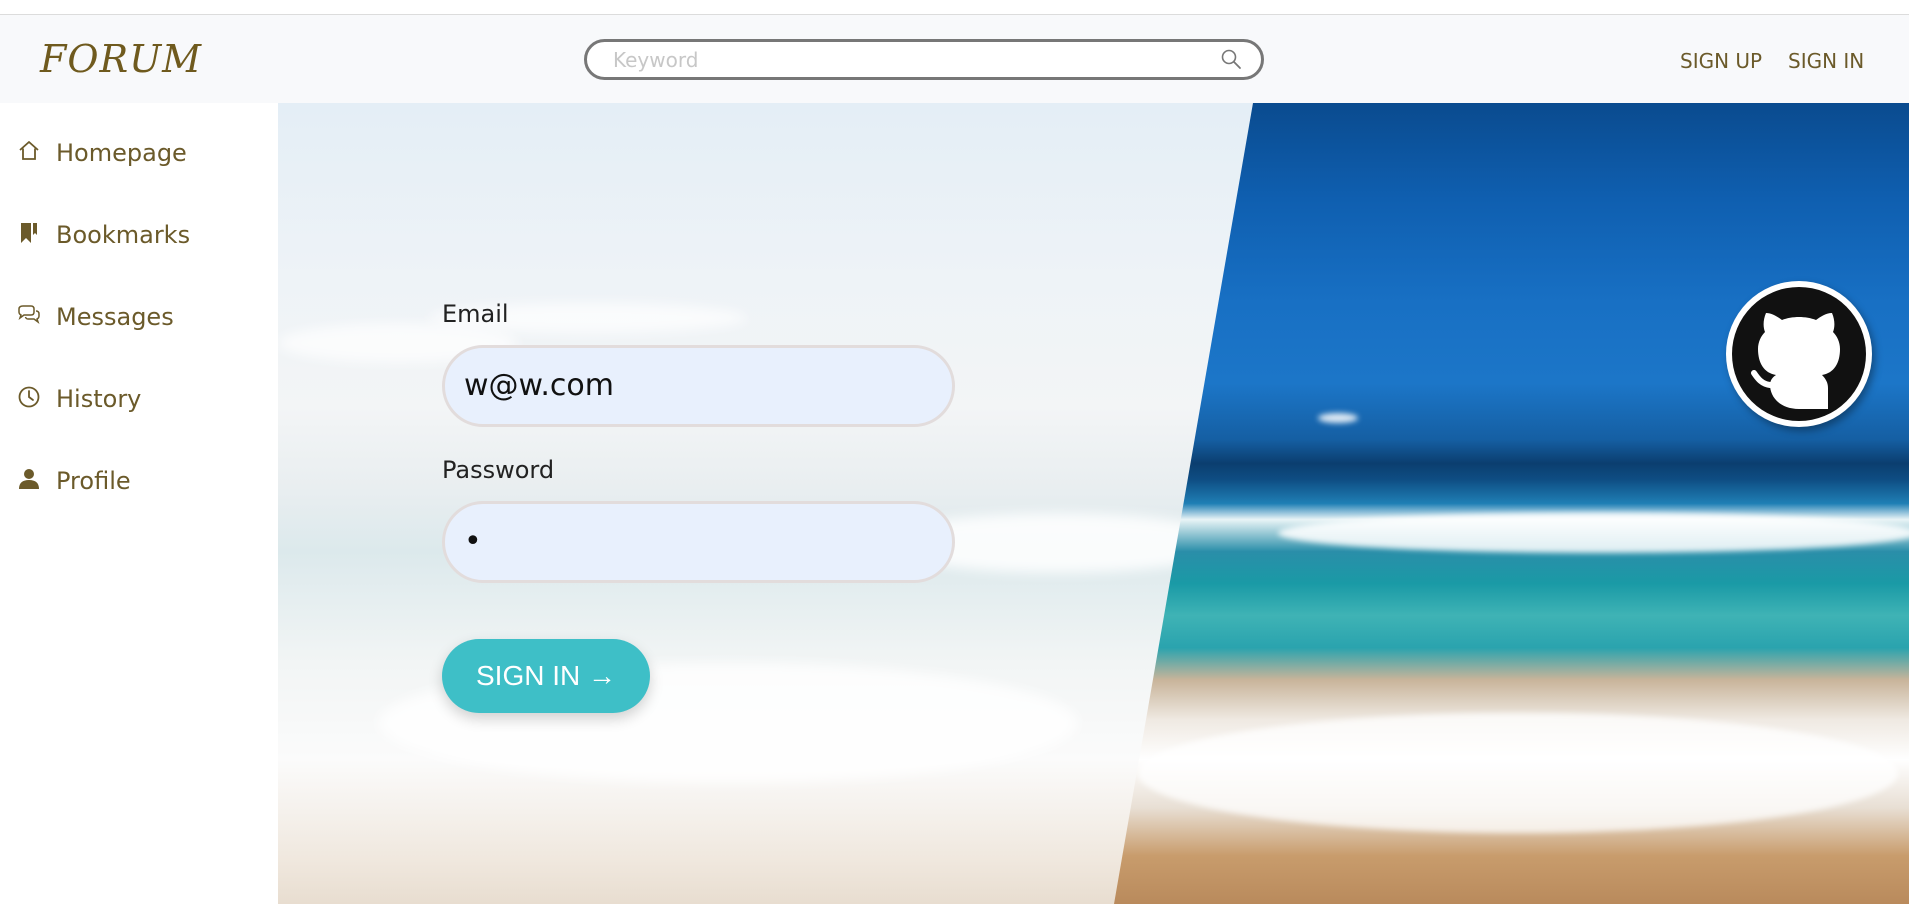  Describe the element at coordinates (475, 314) in the screenshot. I see `email-label: Email` at that location.